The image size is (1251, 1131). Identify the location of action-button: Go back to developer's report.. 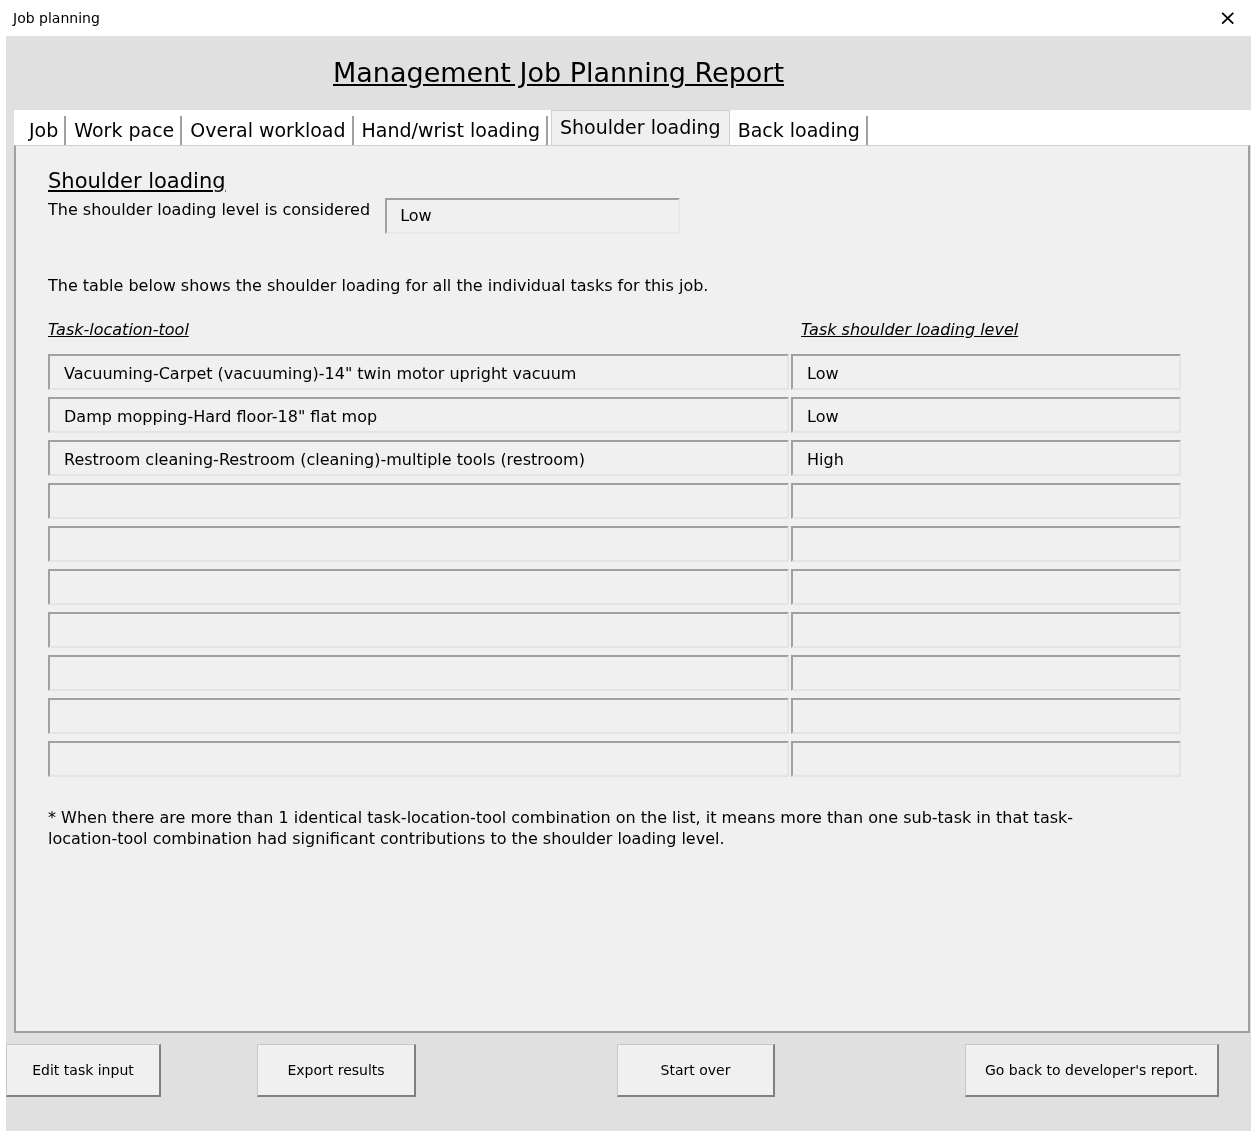
(1092, 1070).